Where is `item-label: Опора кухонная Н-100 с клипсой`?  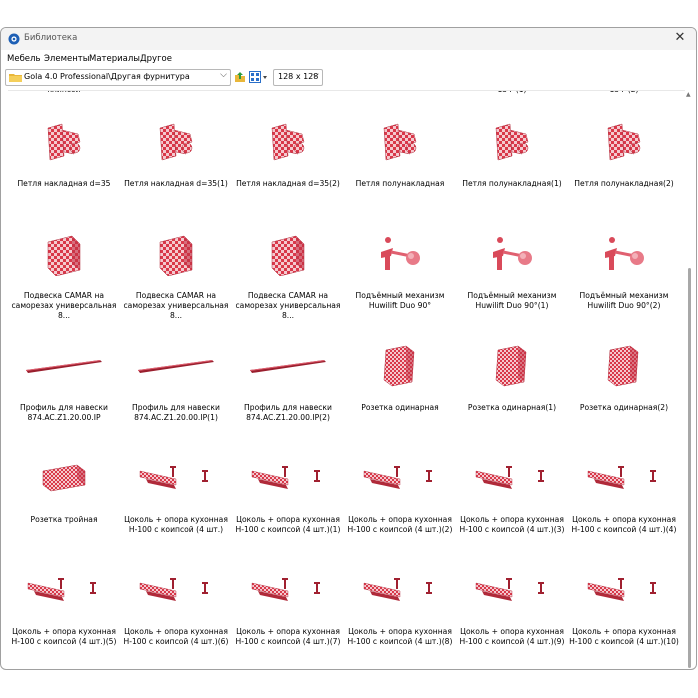 item-label: Опора кухонная Н-100 с клипсой is located at coordinates (64, 93).